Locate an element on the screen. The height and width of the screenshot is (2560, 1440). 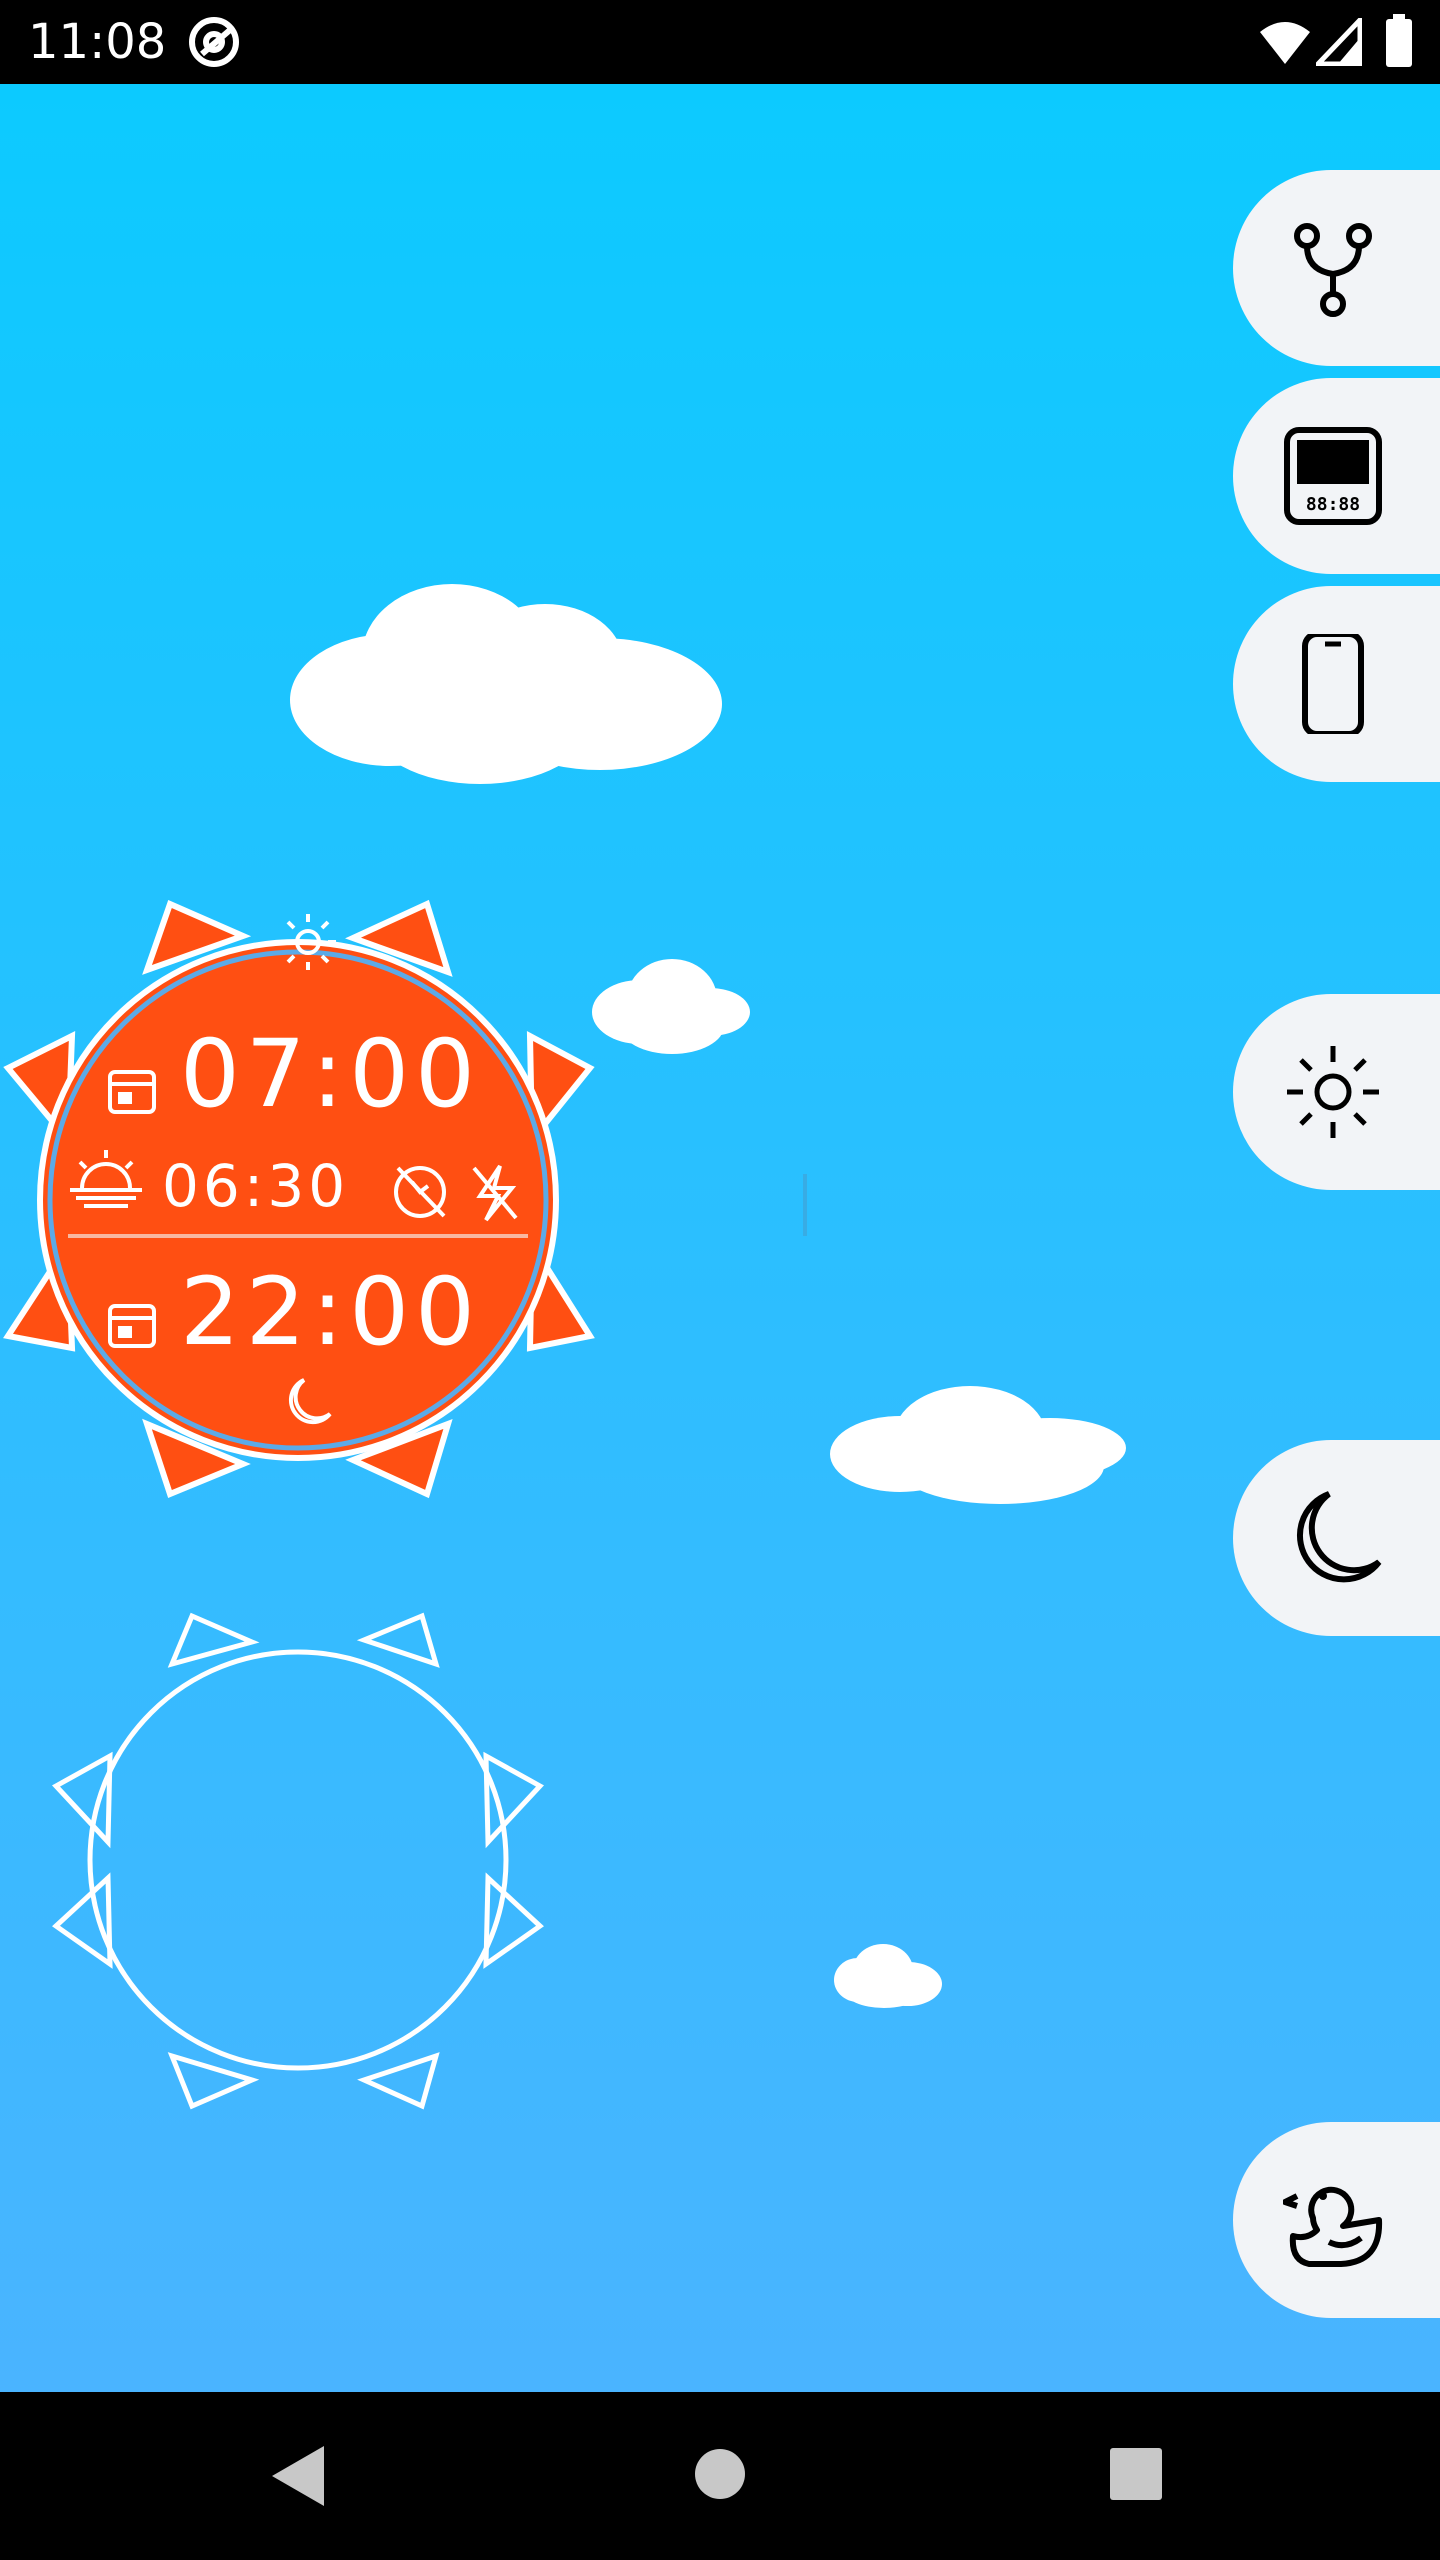
sun-clock: 07:00 06:30 22:00 is located at coordinates (300, 1154).